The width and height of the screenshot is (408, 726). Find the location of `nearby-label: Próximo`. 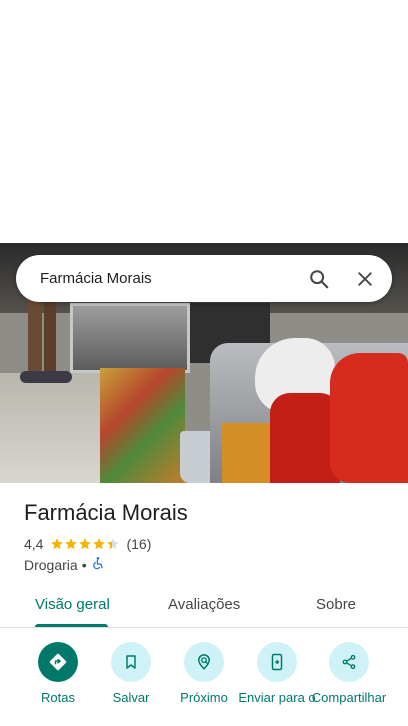

nearby-label: Próximo is located at coordinates (204, 697).